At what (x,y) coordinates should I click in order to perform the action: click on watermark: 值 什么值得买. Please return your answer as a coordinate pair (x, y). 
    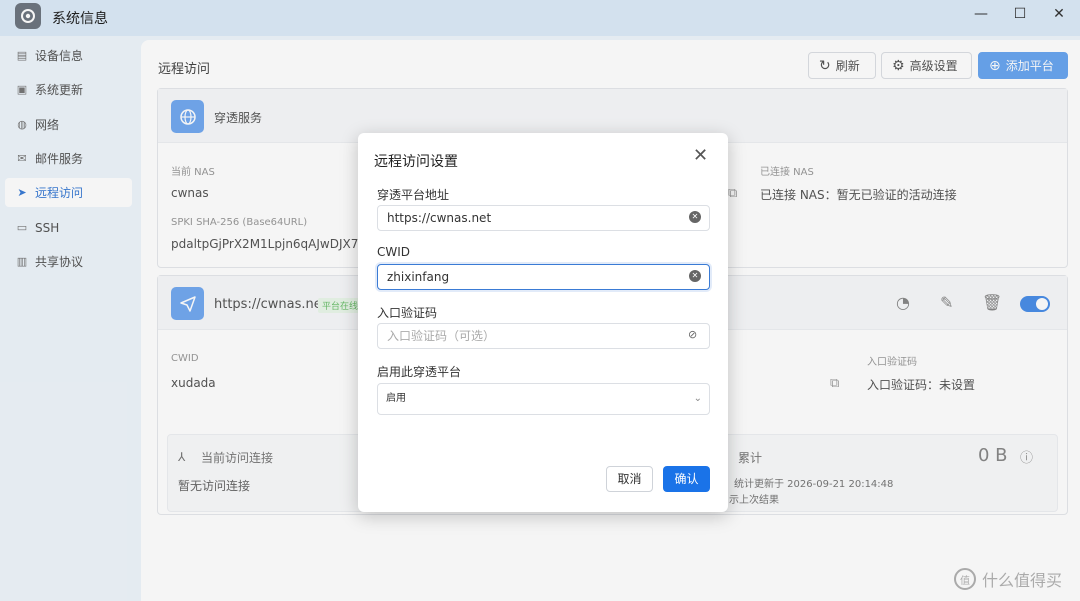
    Looking at the image, I should click on (1008, 579).